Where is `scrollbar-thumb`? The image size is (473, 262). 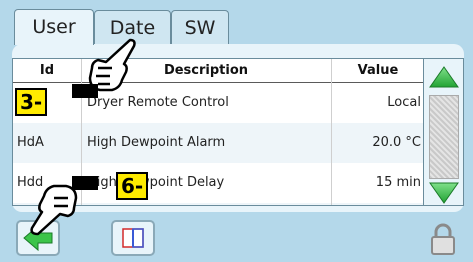
scrollbar-thumb is located at coordinates (444, 137).